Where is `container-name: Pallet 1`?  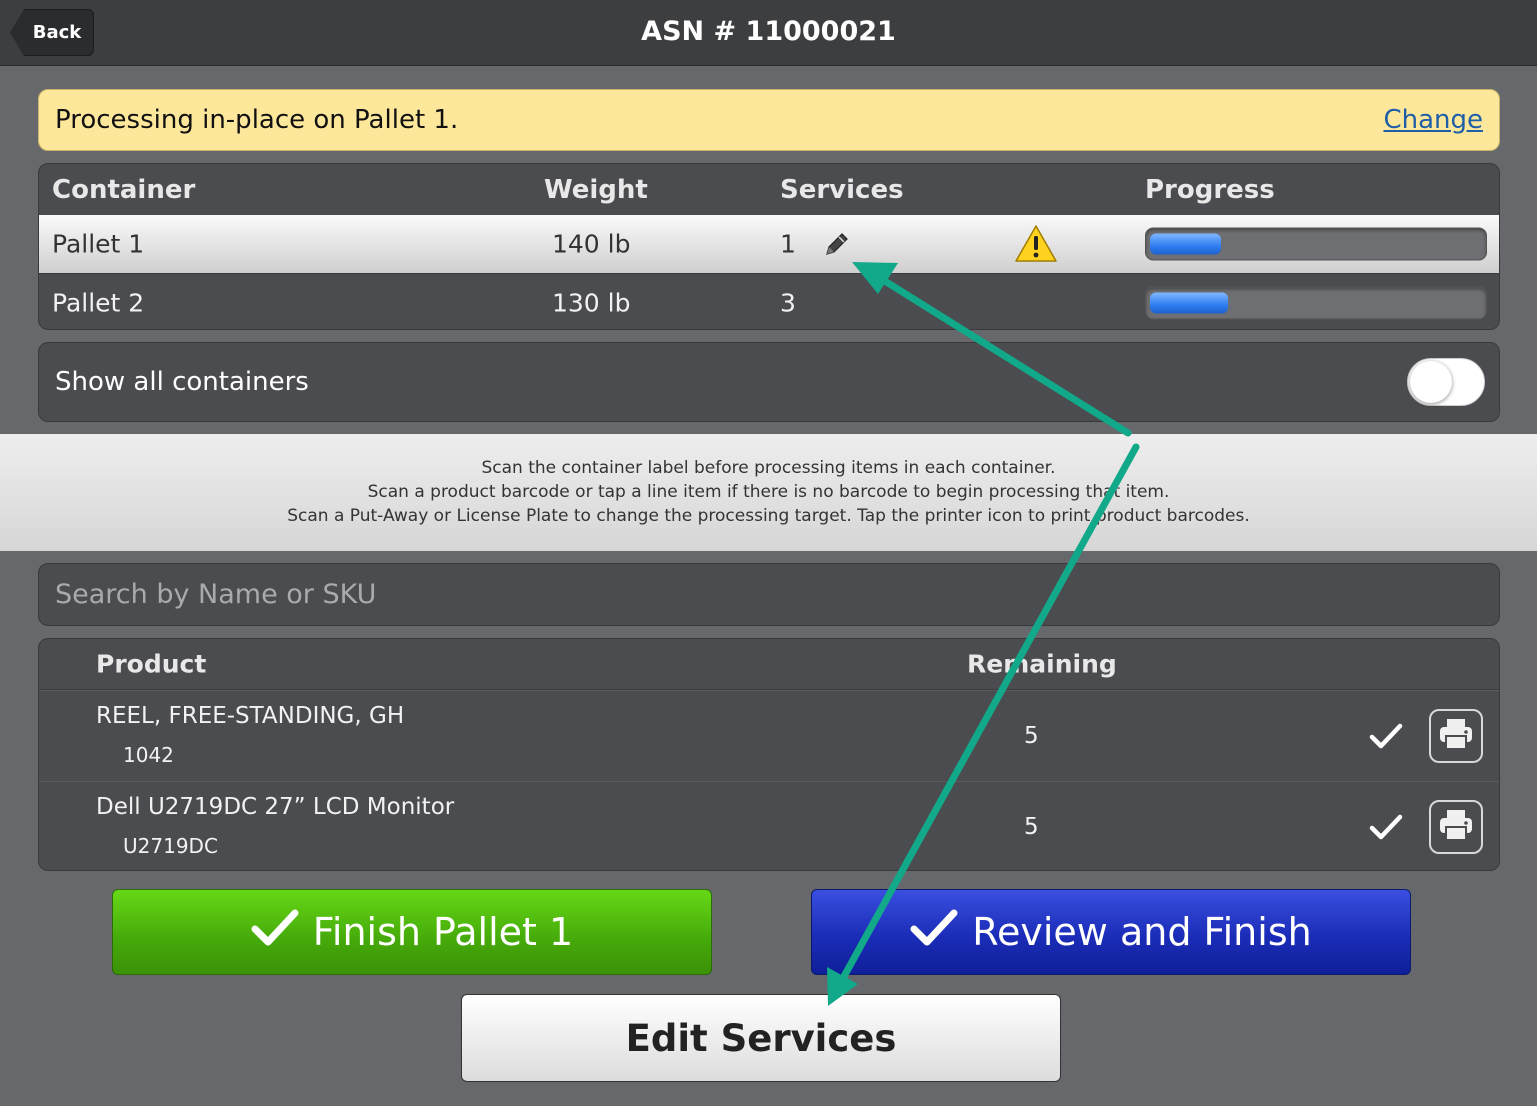 container-name: Pallet 1 is located at coordinates (98, 244).